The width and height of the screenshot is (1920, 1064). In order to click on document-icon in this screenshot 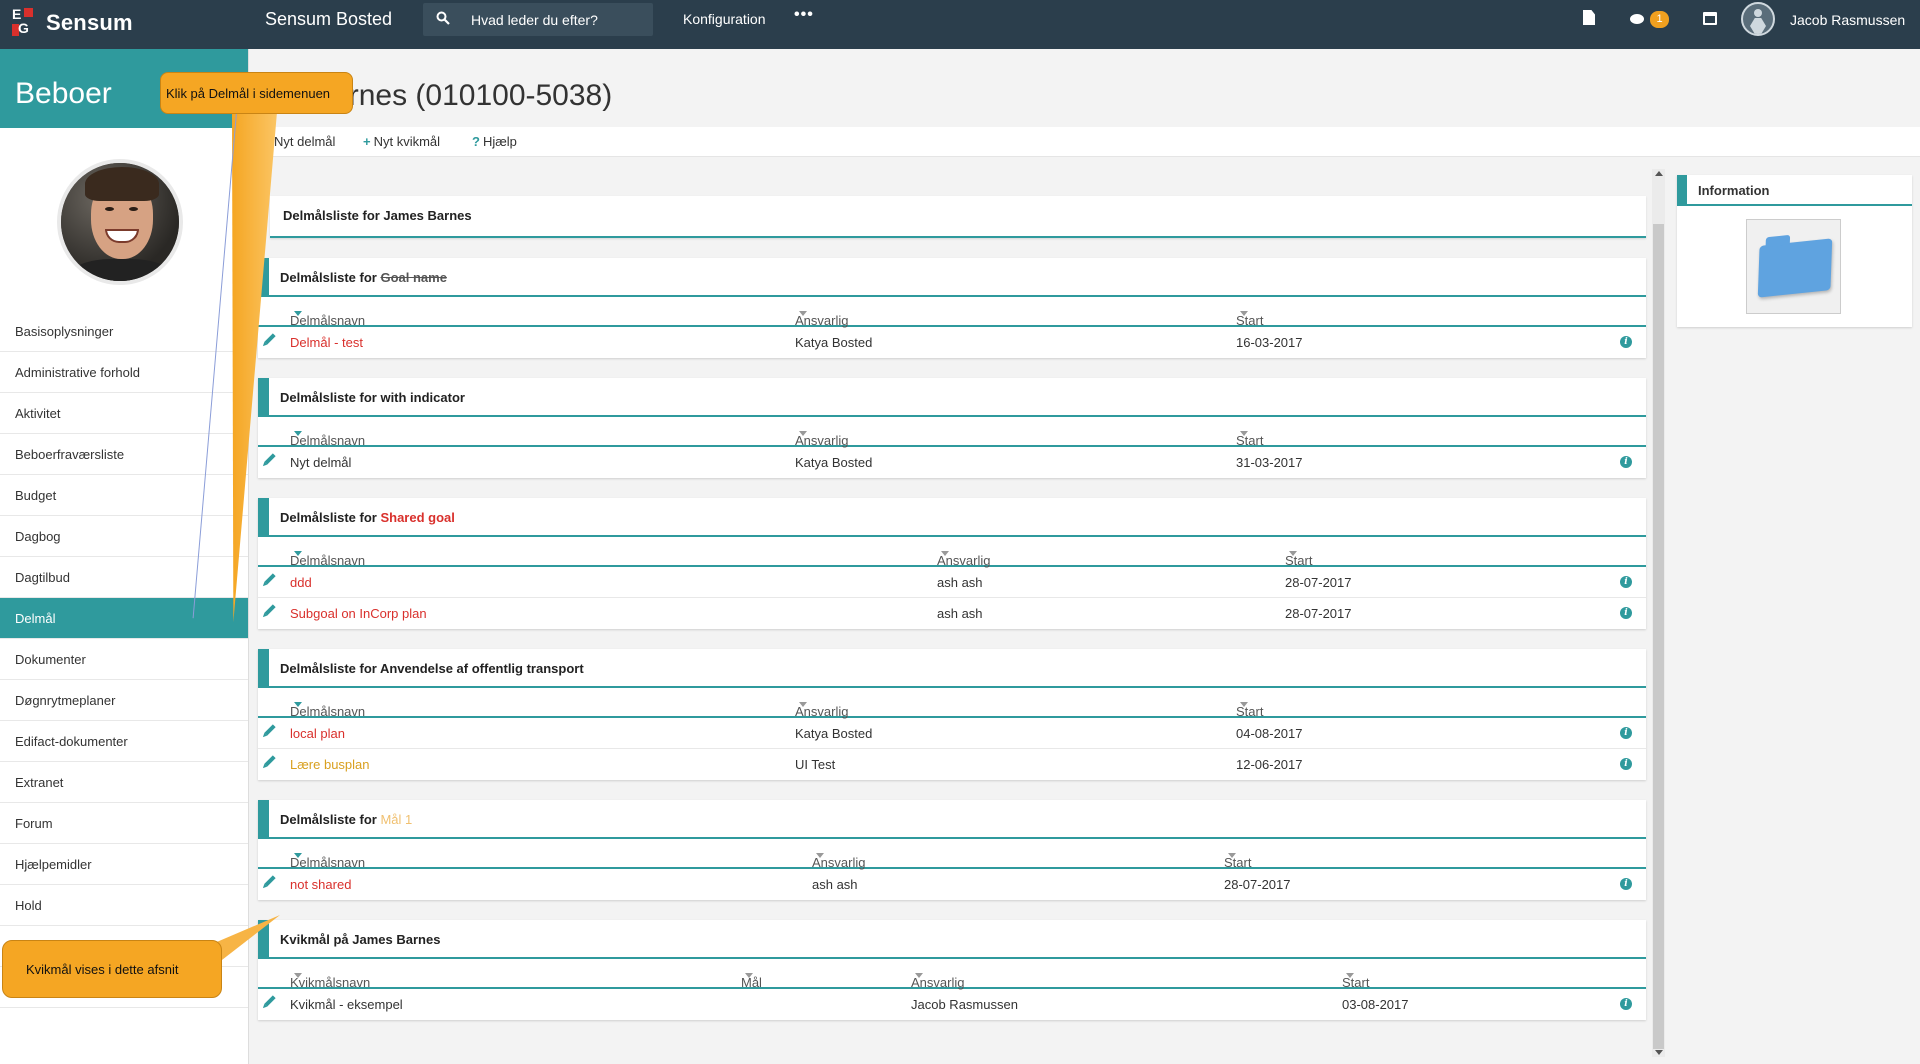, I will do `click(1589, 17)`.